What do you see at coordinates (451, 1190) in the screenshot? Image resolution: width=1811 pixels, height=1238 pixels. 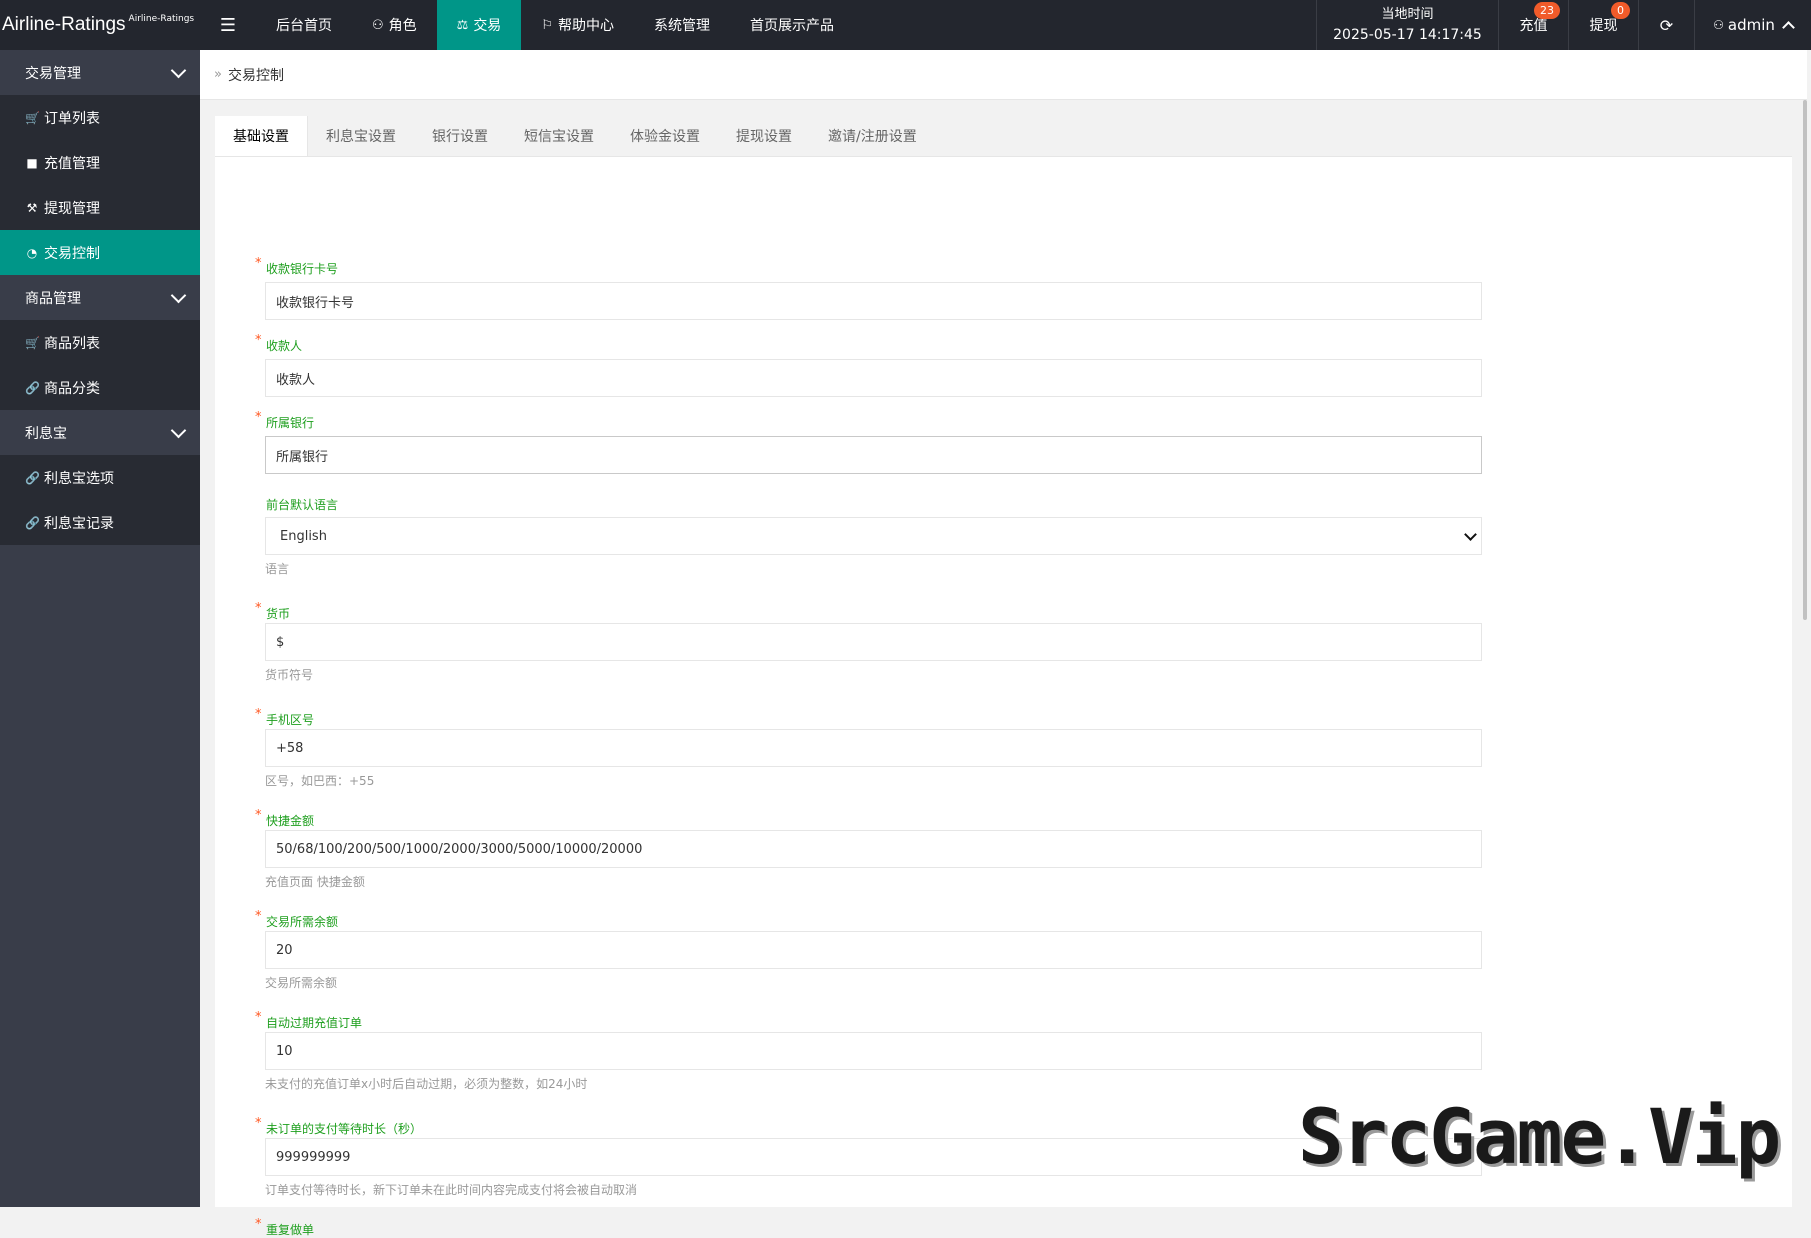 I see `field-hint: 订单支付等待时长，新下订单未在此时间内容完成支付将会被自动取消` at bounding box center [451, 1190].